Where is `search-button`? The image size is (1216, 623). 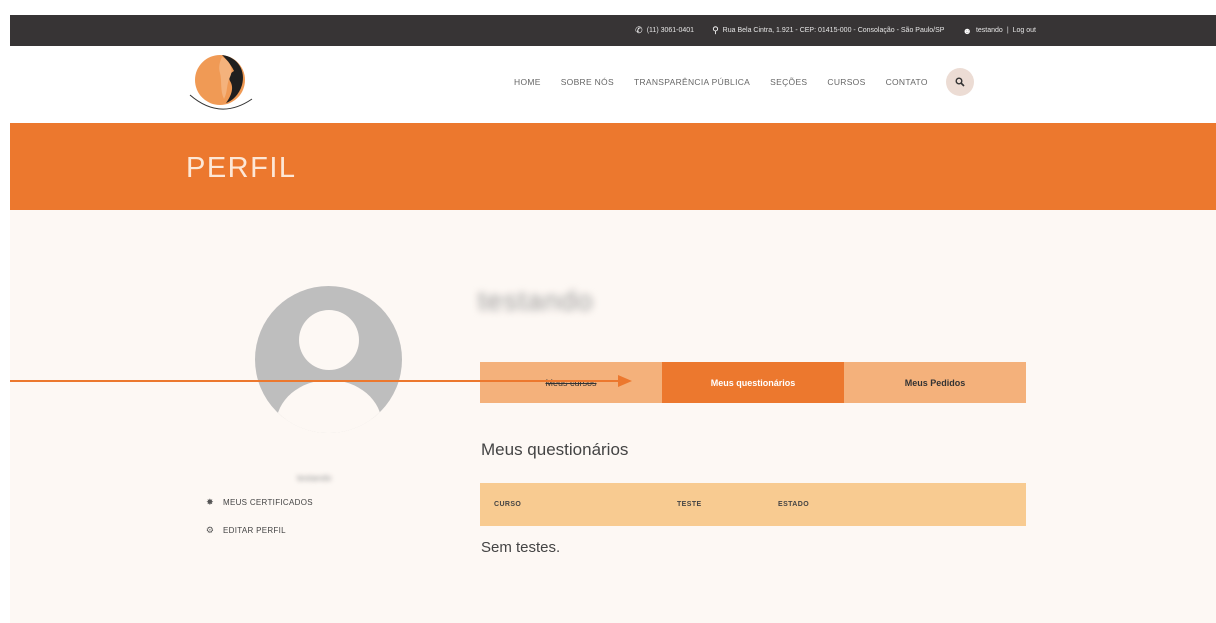
search-button is located at coordinates (959, 82).